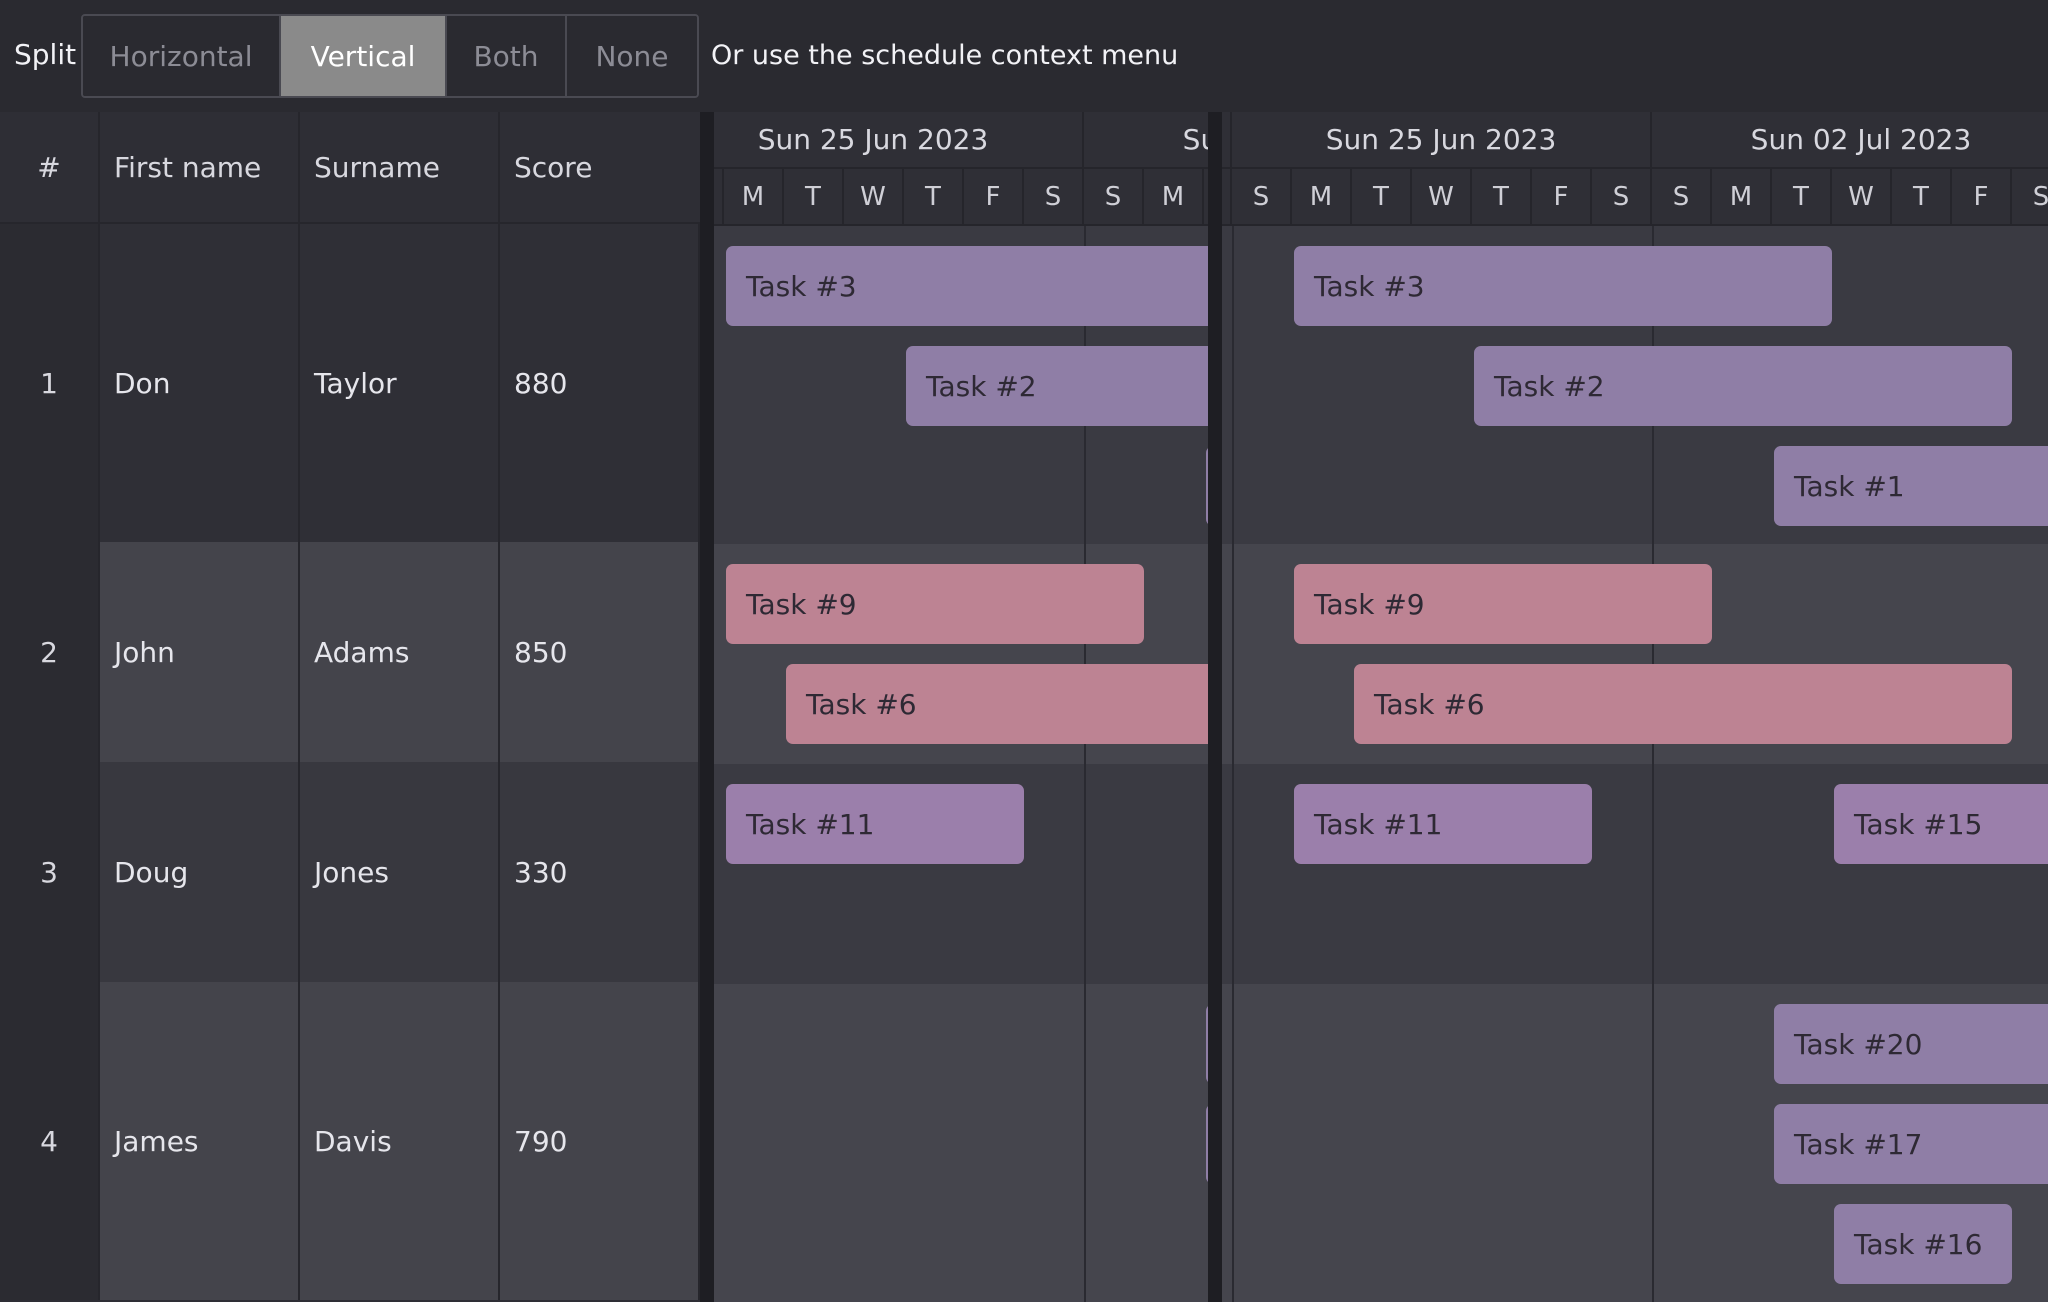 This screenshot has width=2048, height=1302. I want to click on column-header-first-name: First name, so click(200, 168).